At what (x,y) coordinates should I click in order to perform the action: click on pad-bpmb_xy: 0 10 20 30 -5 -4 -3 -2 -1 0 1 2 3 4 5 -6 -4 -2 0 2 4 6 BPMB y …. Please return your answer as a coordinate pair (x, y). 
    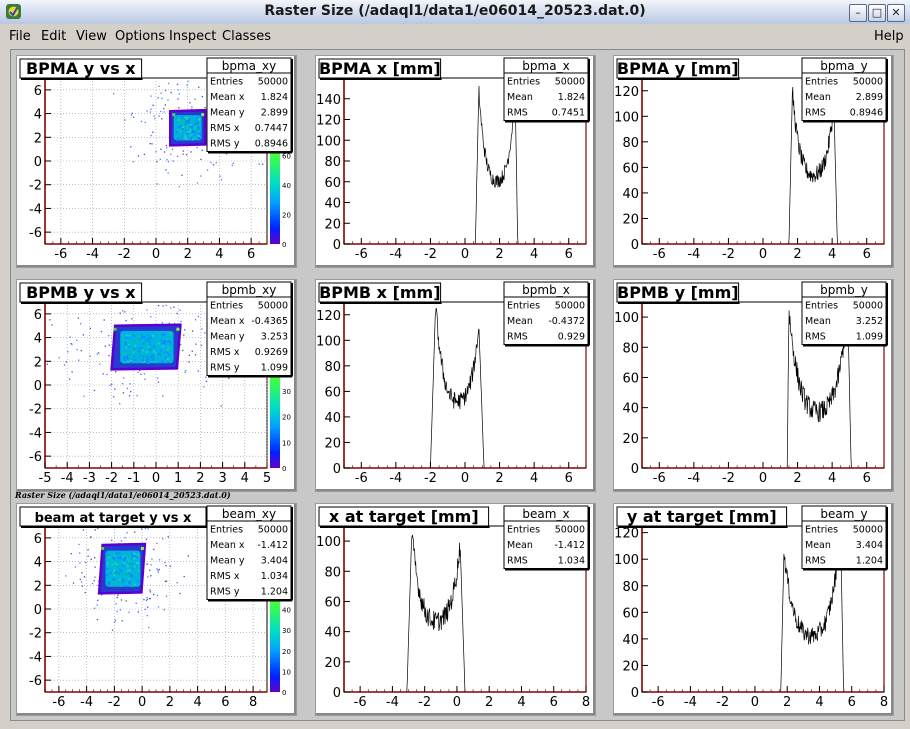
    Looking at the image, I should click on (156, 385).